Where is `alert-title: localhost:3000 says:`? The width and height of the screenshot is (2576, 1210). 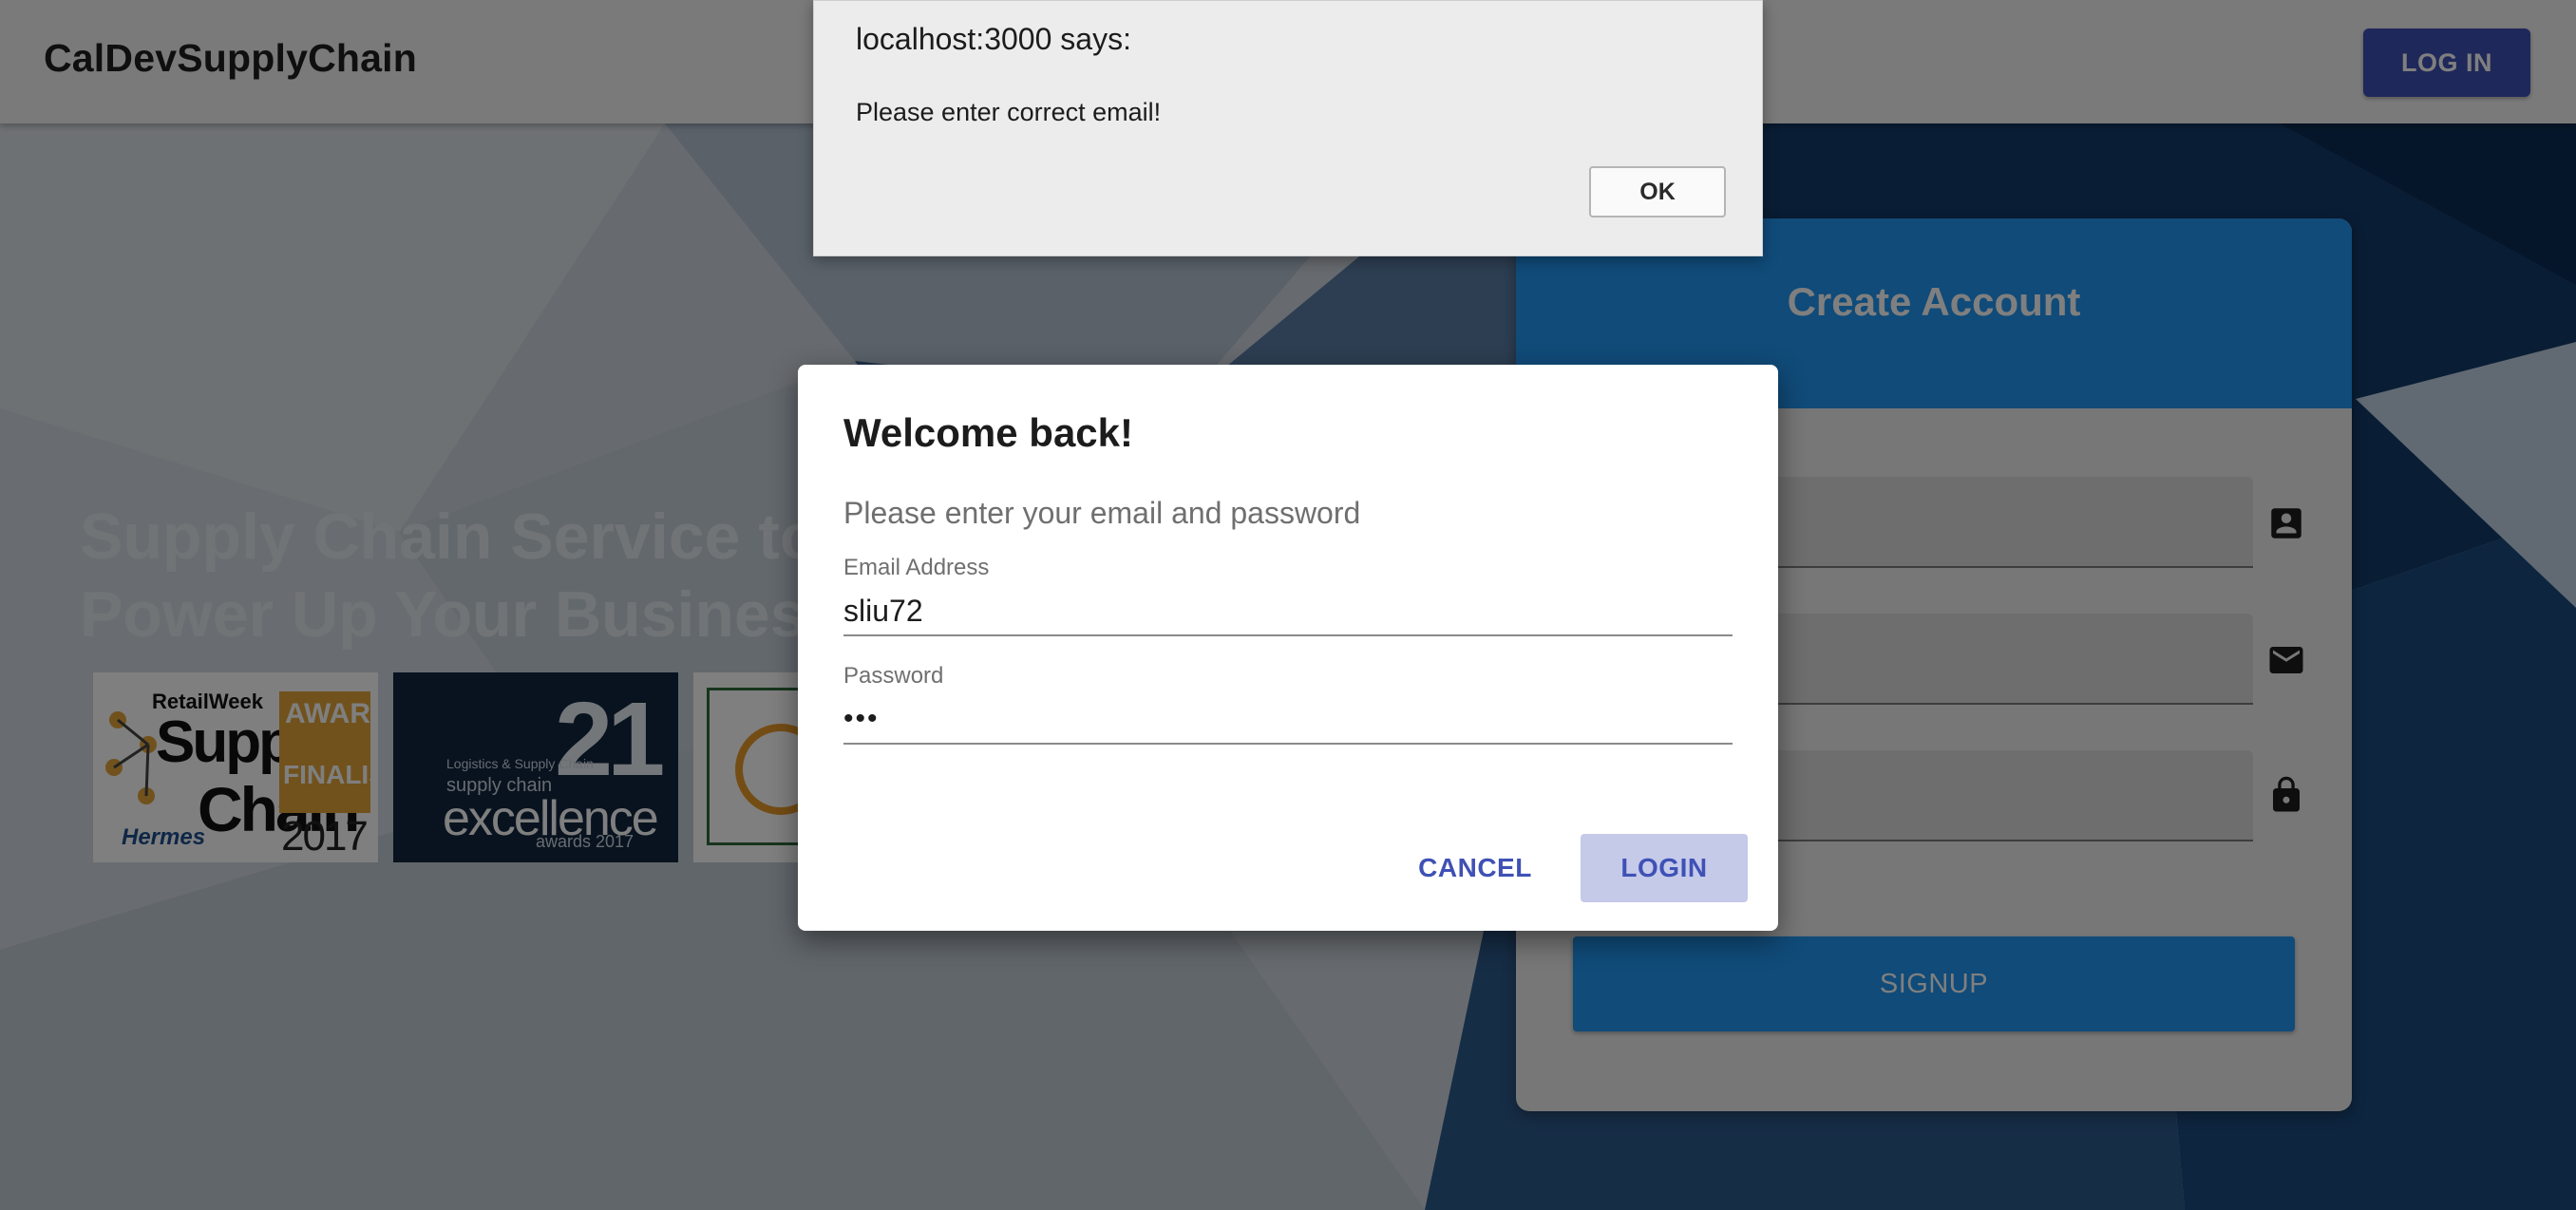 alert-title: localhost:3000 says: is located at coordinates (994, 39).